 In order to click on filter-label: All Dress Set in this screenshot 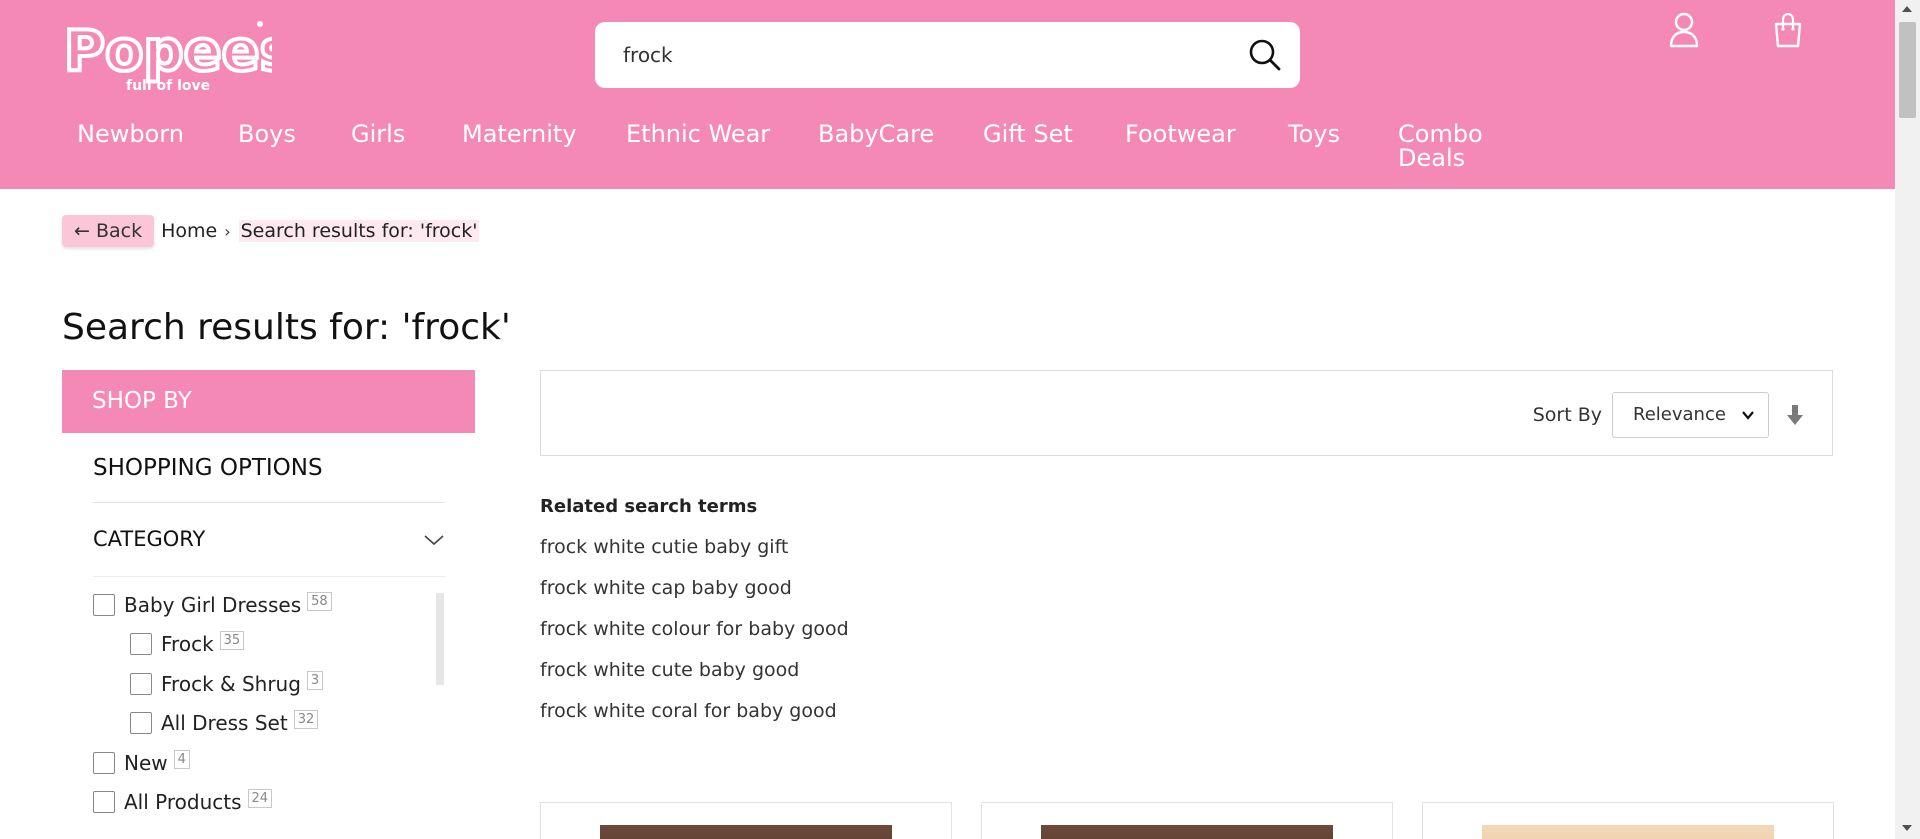, I will do `click(224, 723)`.